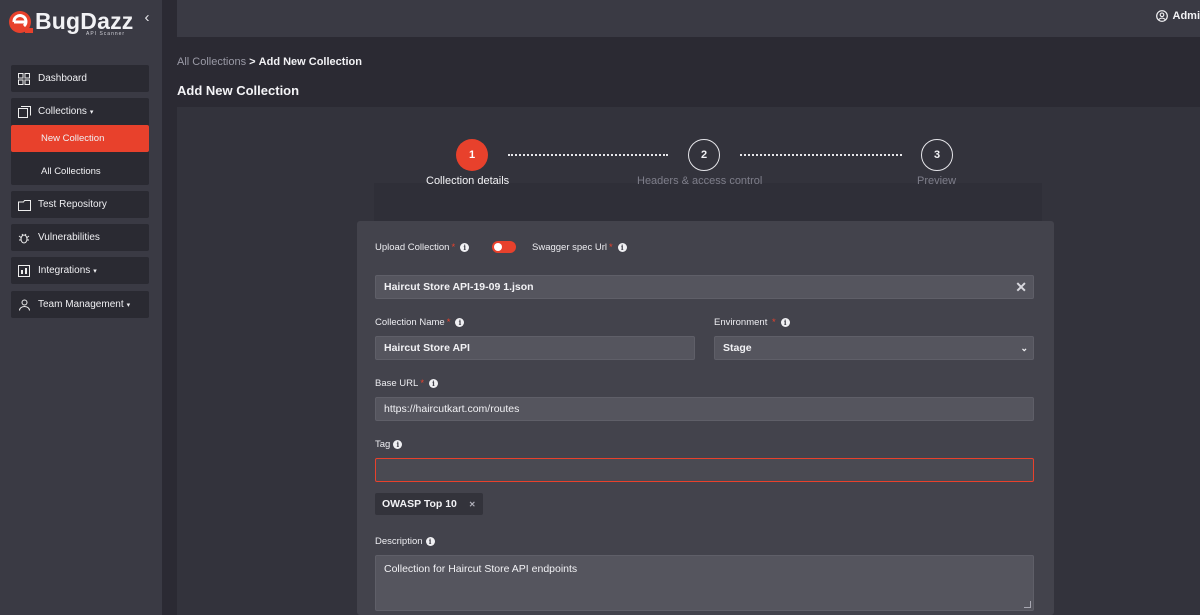 This screenshot has height=615, width=1200. Describe the element at coordinates (472, 155) in the screenshot. I see `step-1-circle: 1` at that location.